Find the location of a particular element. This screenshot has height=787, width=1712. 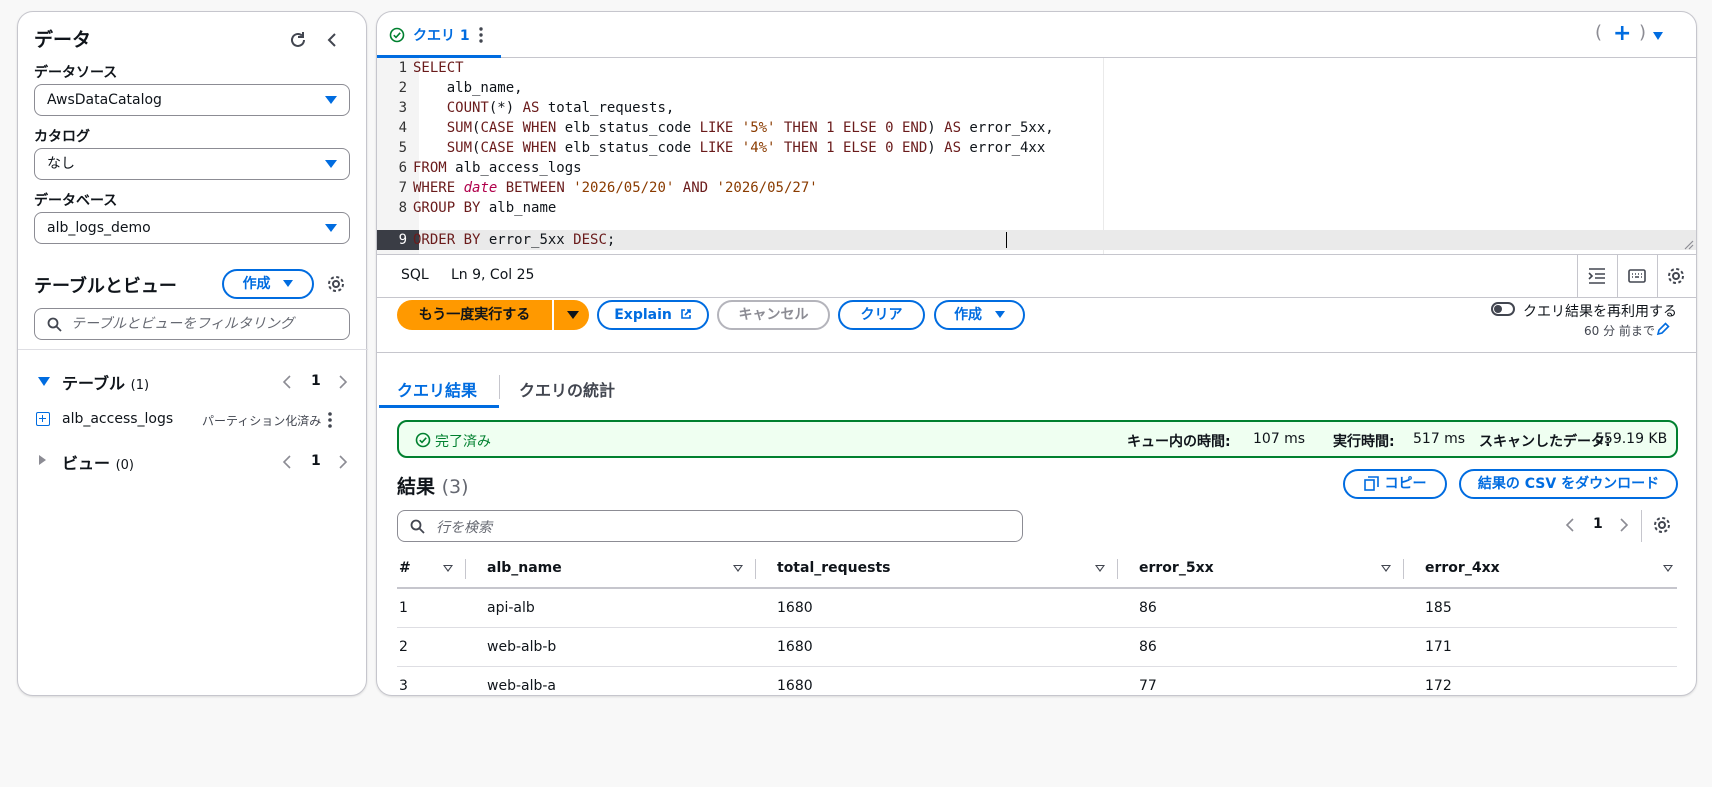

keyboard-icon is located at coordinates (1637, 276).